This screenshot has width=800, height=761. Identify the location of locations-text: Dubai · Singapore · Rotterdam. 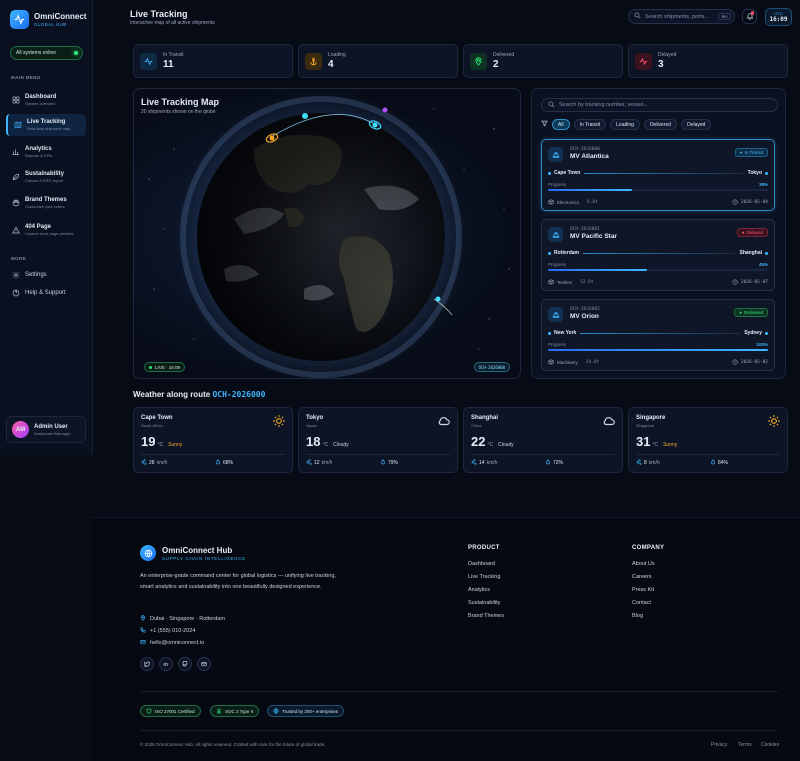
(187, 619).